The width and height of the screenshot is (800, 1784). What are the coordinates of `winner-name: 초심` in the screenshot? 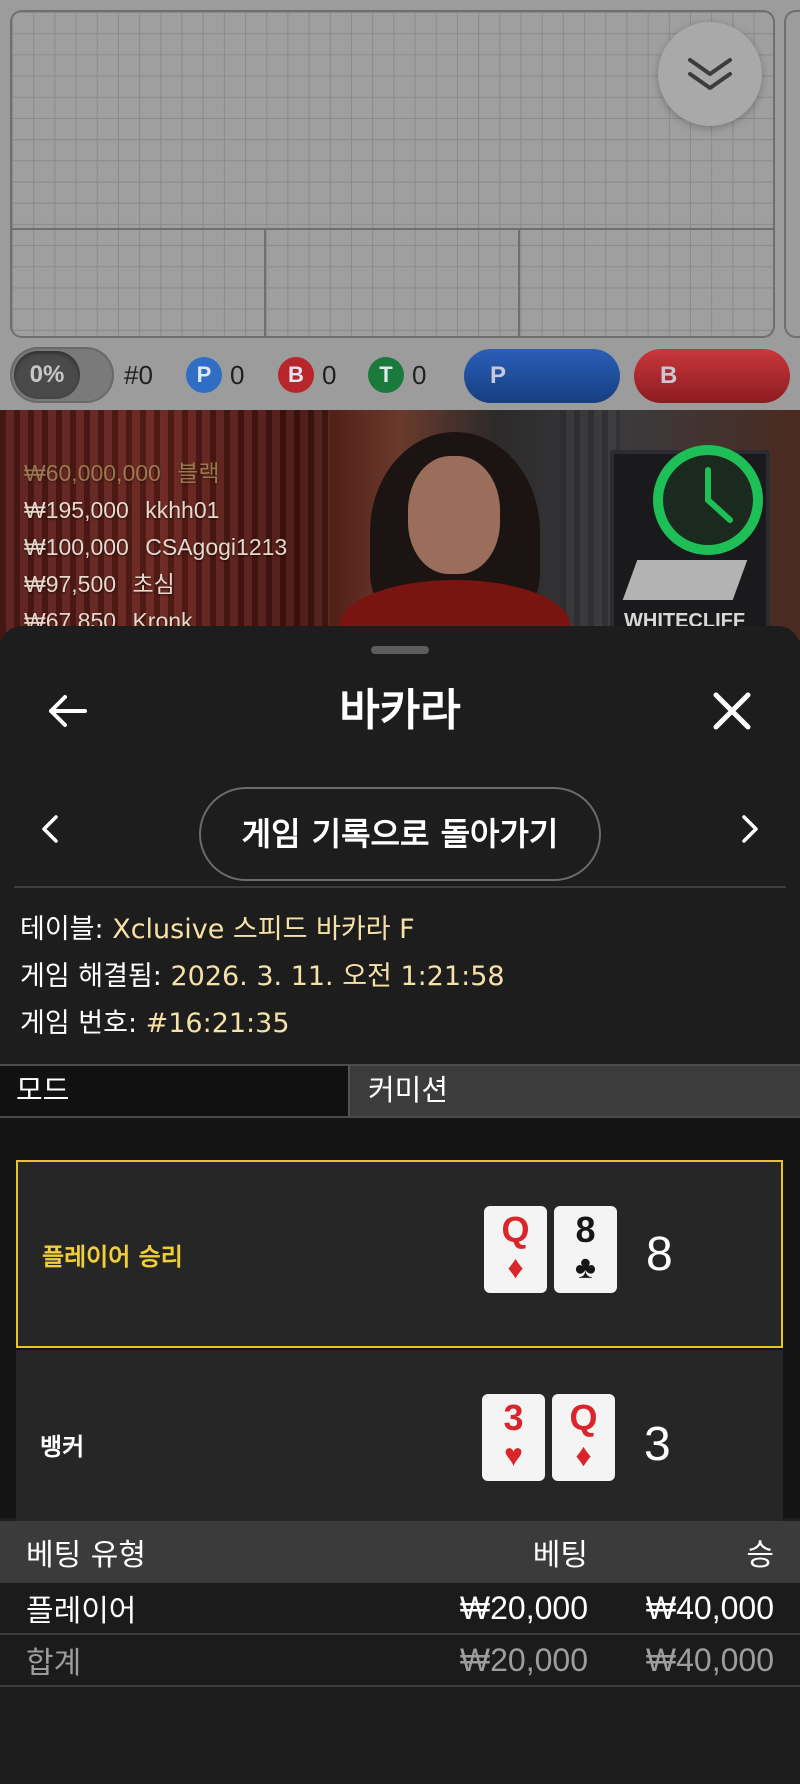 It's located at (153, 584).